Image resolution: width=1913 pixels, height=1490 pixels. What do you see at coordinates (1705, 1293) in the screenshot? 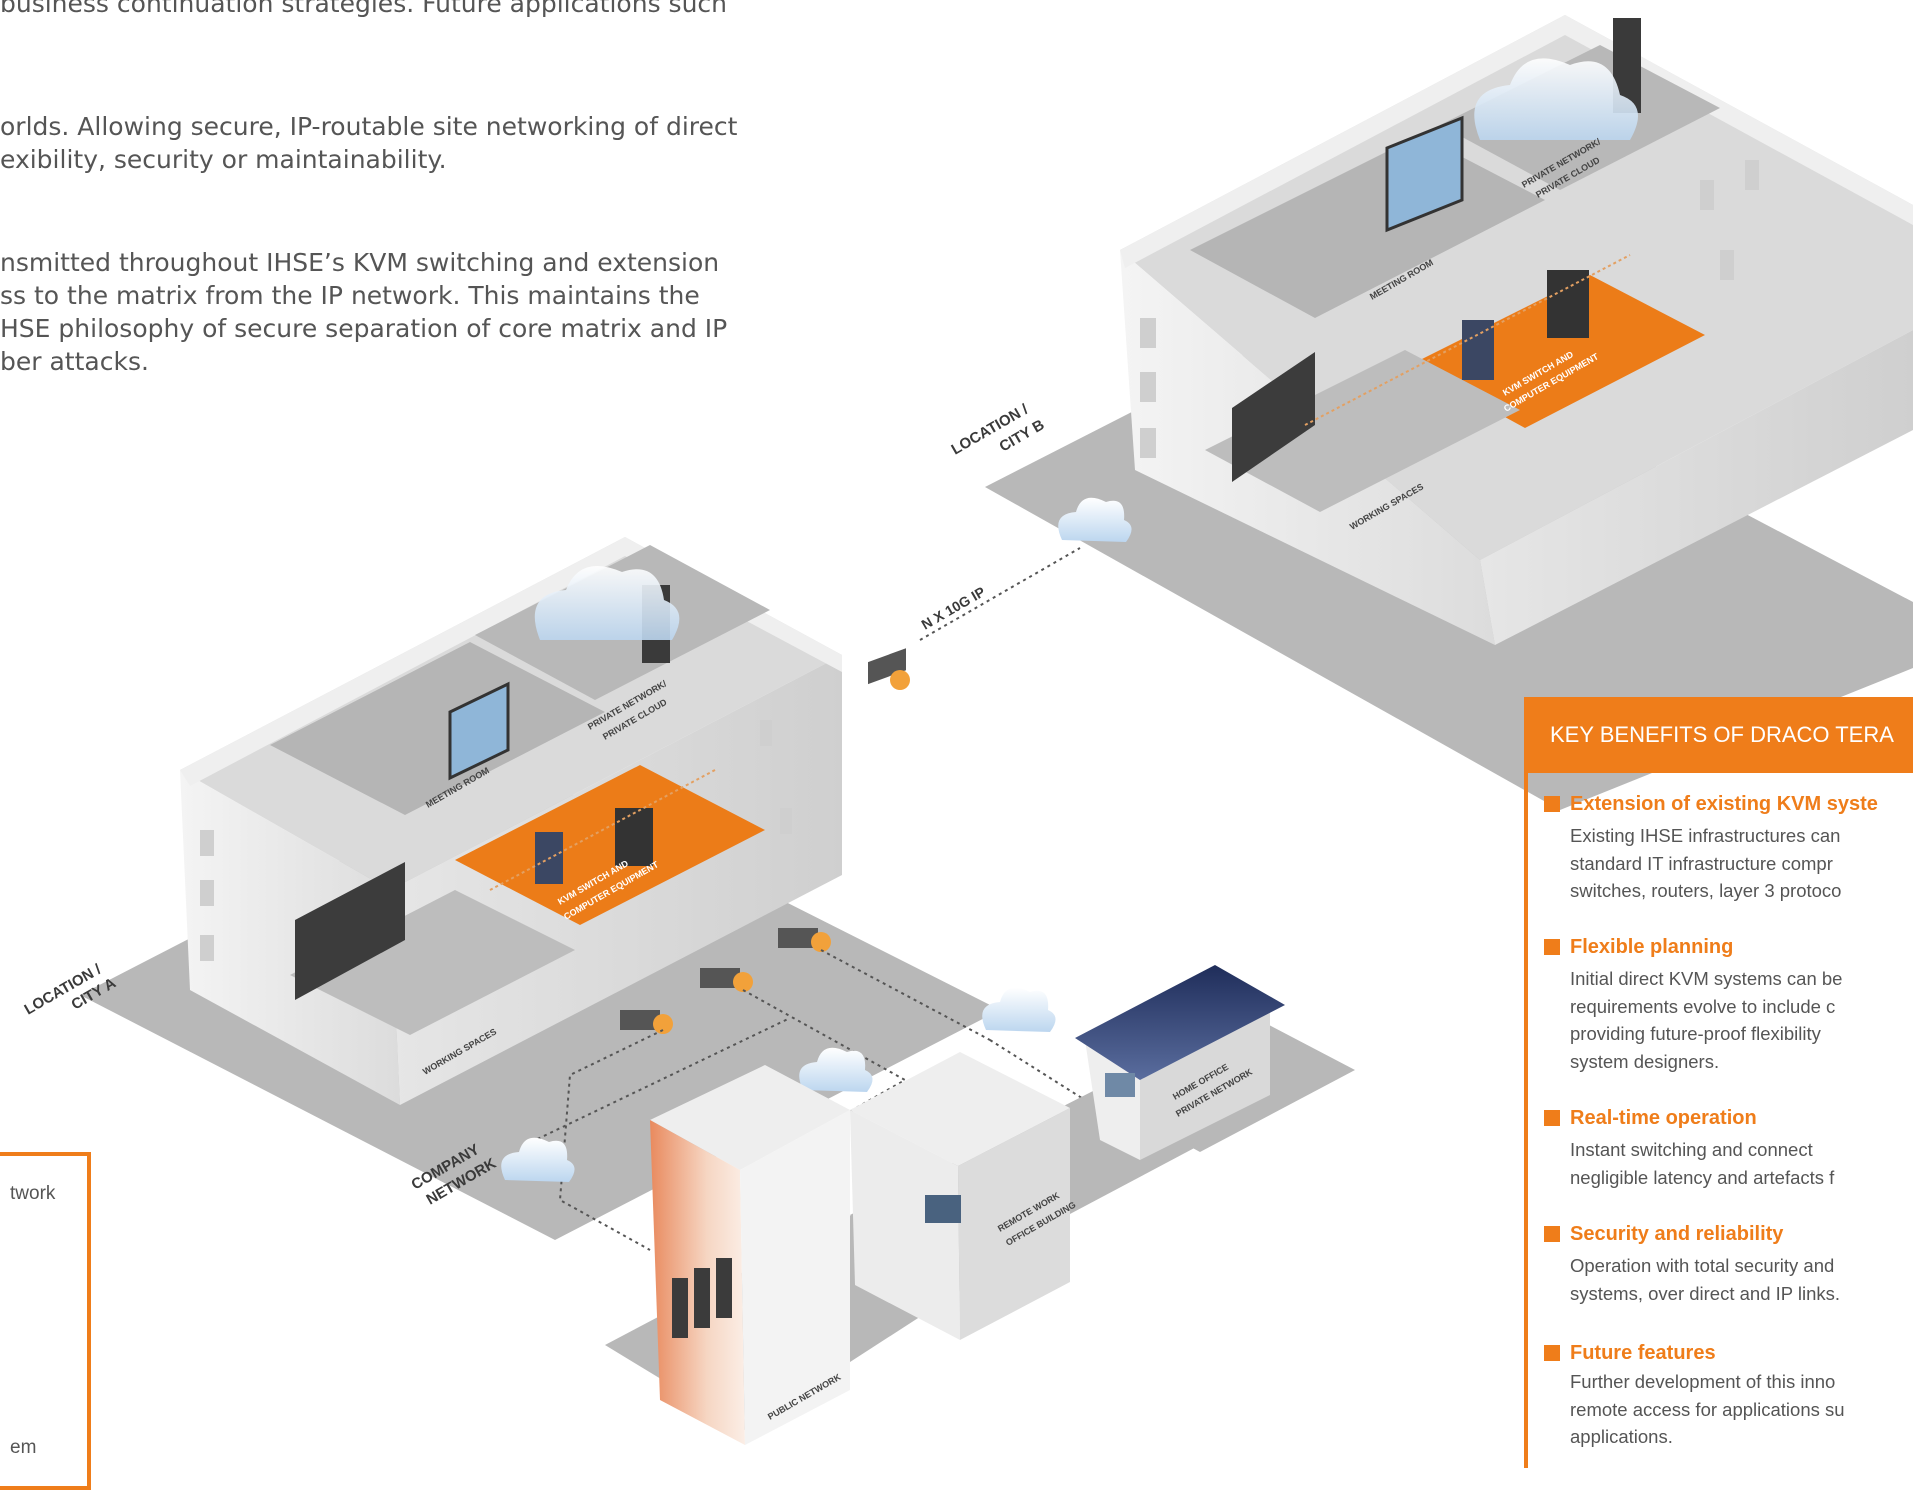
I see `benefit-line: systems, over direct and IP links.` at bounding box center [1705, 1293].